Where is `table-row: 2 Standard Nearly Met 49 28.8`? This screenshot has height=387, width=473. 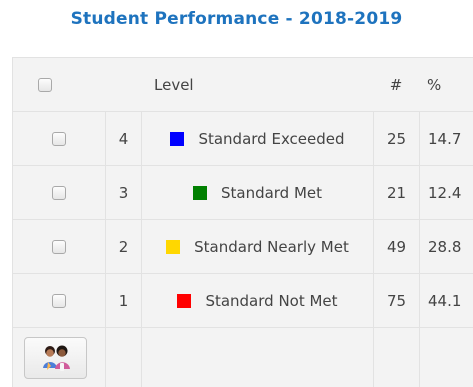
table-row: 2 Standard Nearly Met 49 28.8 is located at coordinates (243, 247).